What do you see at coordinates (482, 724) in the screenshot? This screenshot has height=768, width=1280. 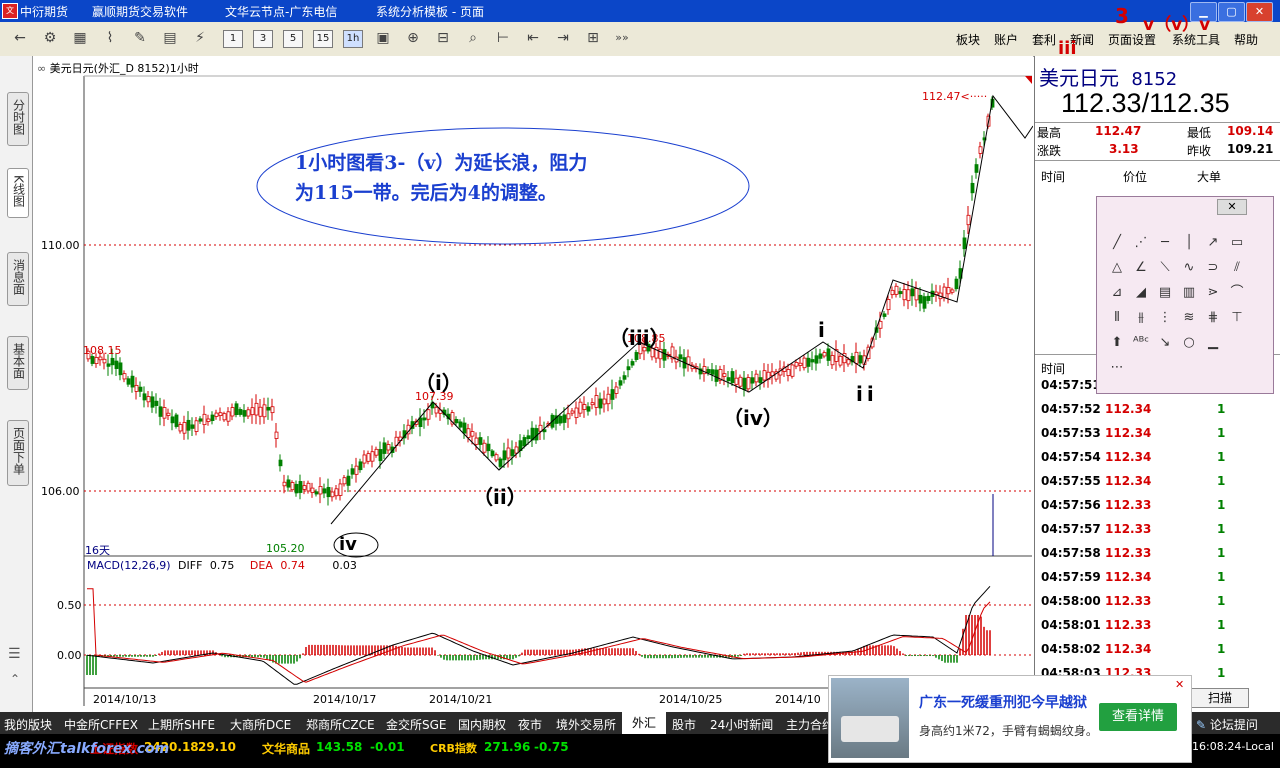 I see `tab-options: 国内期权` at bounding box center [482, 724].